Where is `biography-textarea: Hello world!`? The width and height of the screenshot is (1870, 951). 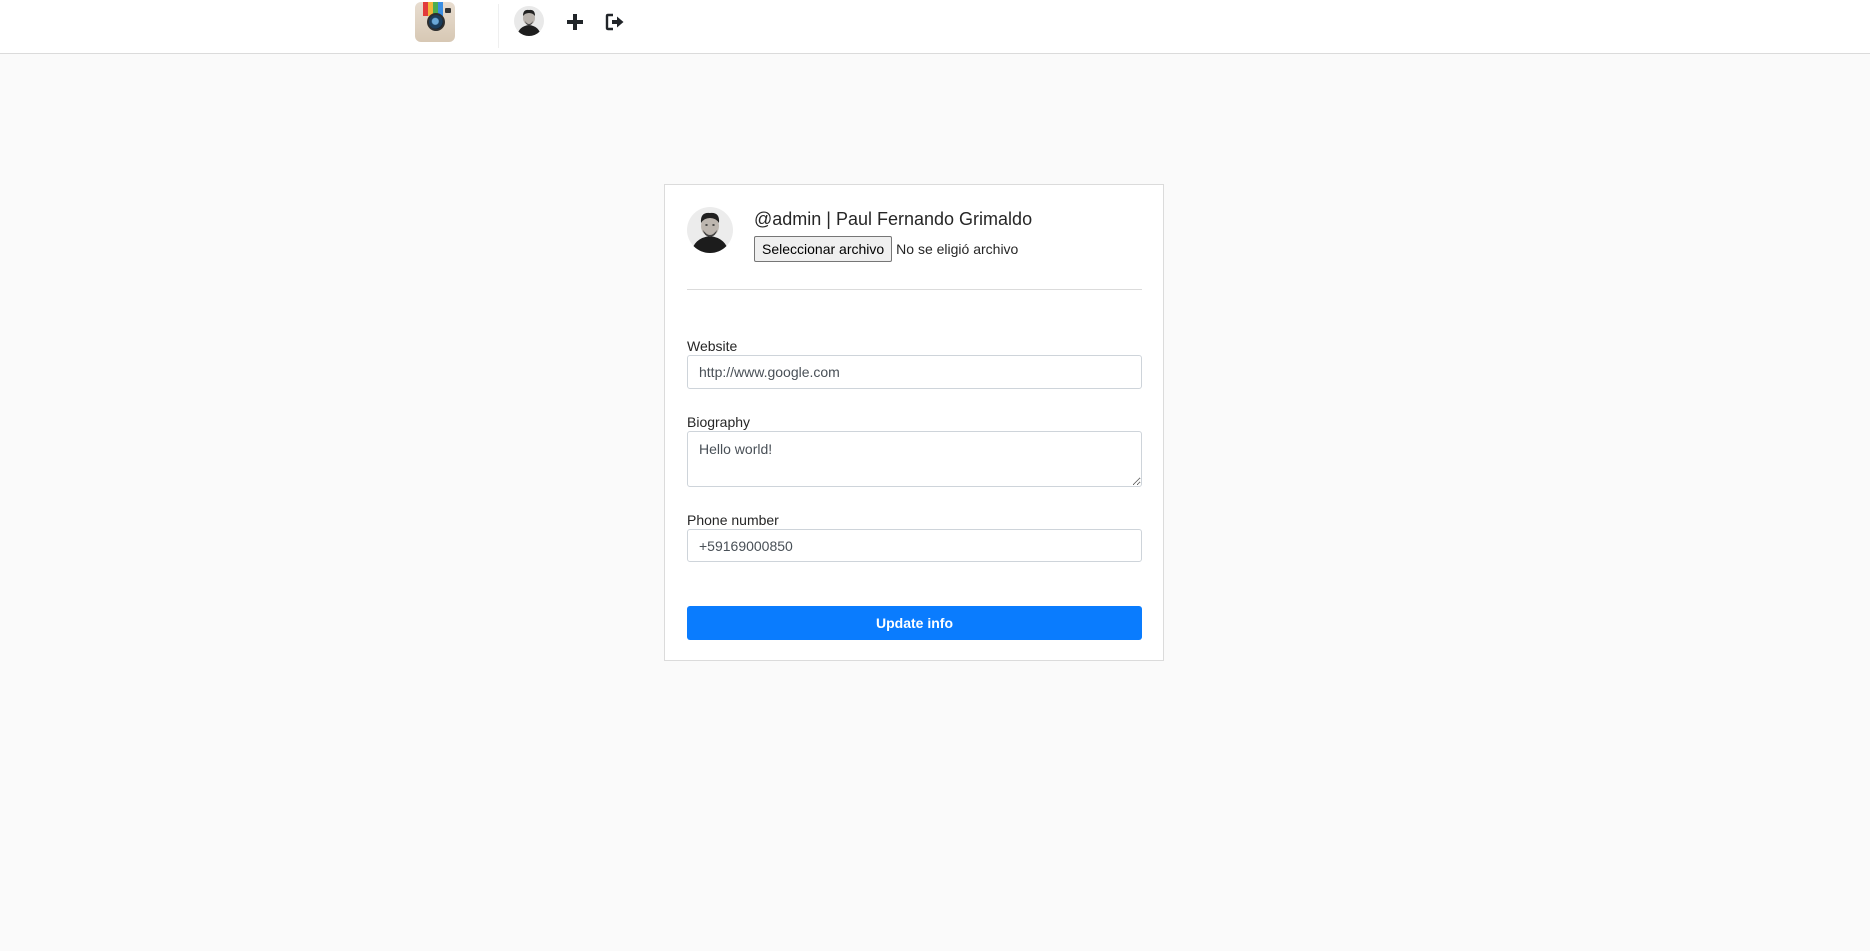 biography-textarea: Hello world! is located at coordinates (914, 459).